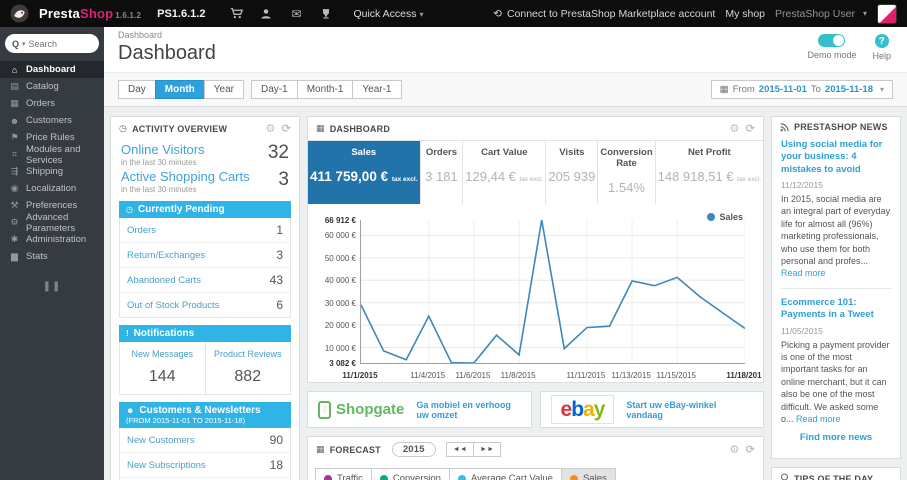  I want to click on returns-link: Return/Exchanges, so click(166, 255).